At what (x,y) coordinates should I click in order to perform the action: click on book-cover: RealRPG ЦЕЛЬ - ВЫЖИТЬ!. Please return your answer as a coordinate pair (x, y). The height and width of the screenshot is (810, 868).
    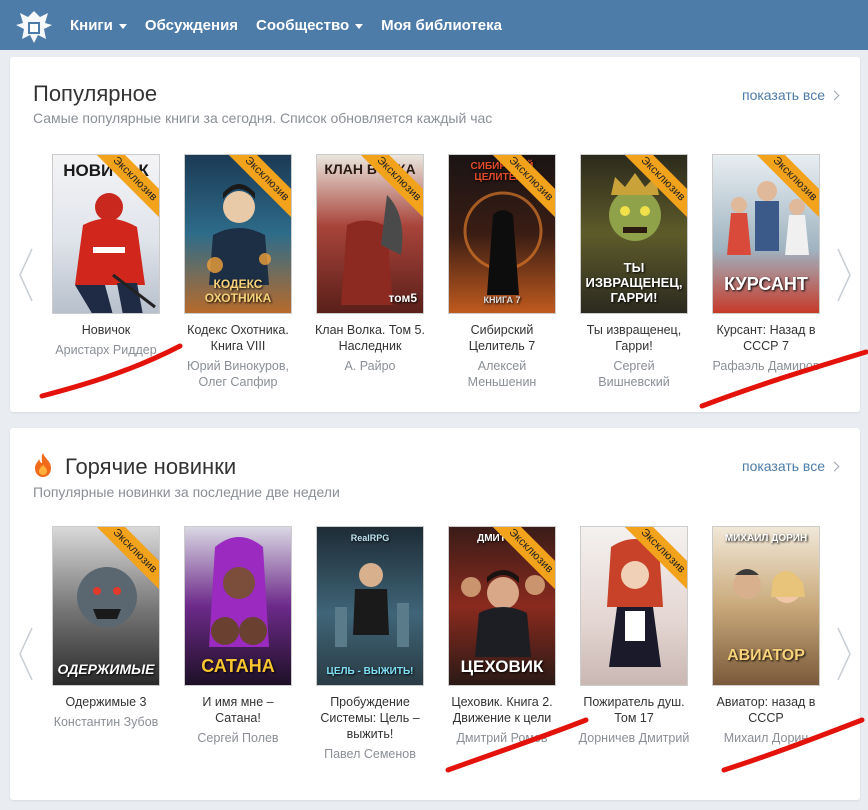
    Looking at the image, I should click on (370, 606).